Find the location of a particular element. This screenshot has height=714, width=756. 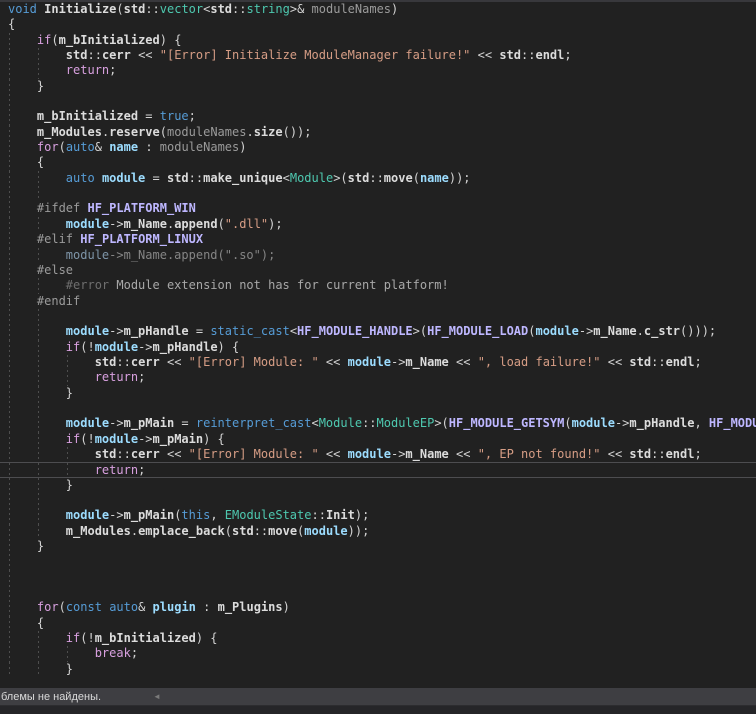

code-token: ".so" is located at coordinates (242, 254).